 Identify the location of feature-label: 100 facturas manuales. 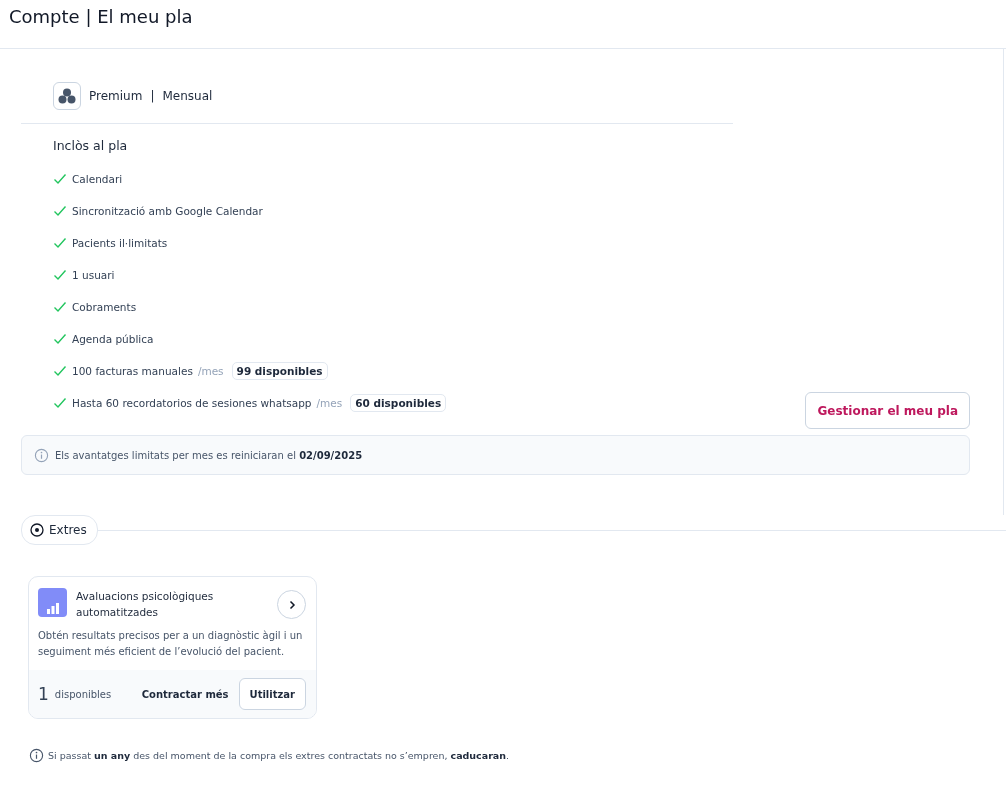
(132, 371).